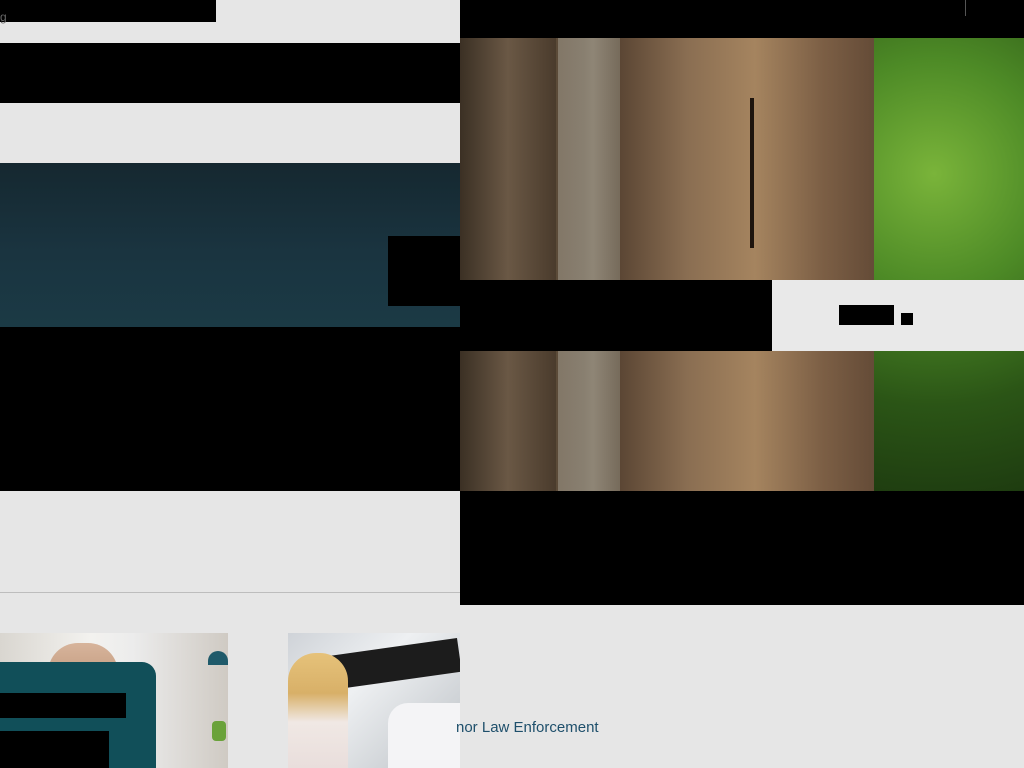 This screenshot has height=768, width=1024. What do you see at coordinates (616, 315) in the screenshot?
I see `redacted-hero-caption` at bounding box center [616, 315].